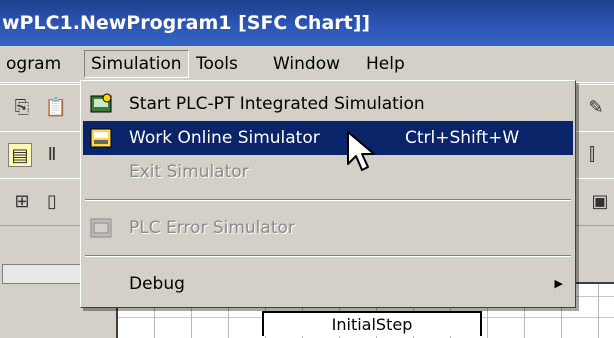 This screenshot has width=614, height=338. I want to click on toolbar-tool-icon-2: ⫿, so click(592, 155).